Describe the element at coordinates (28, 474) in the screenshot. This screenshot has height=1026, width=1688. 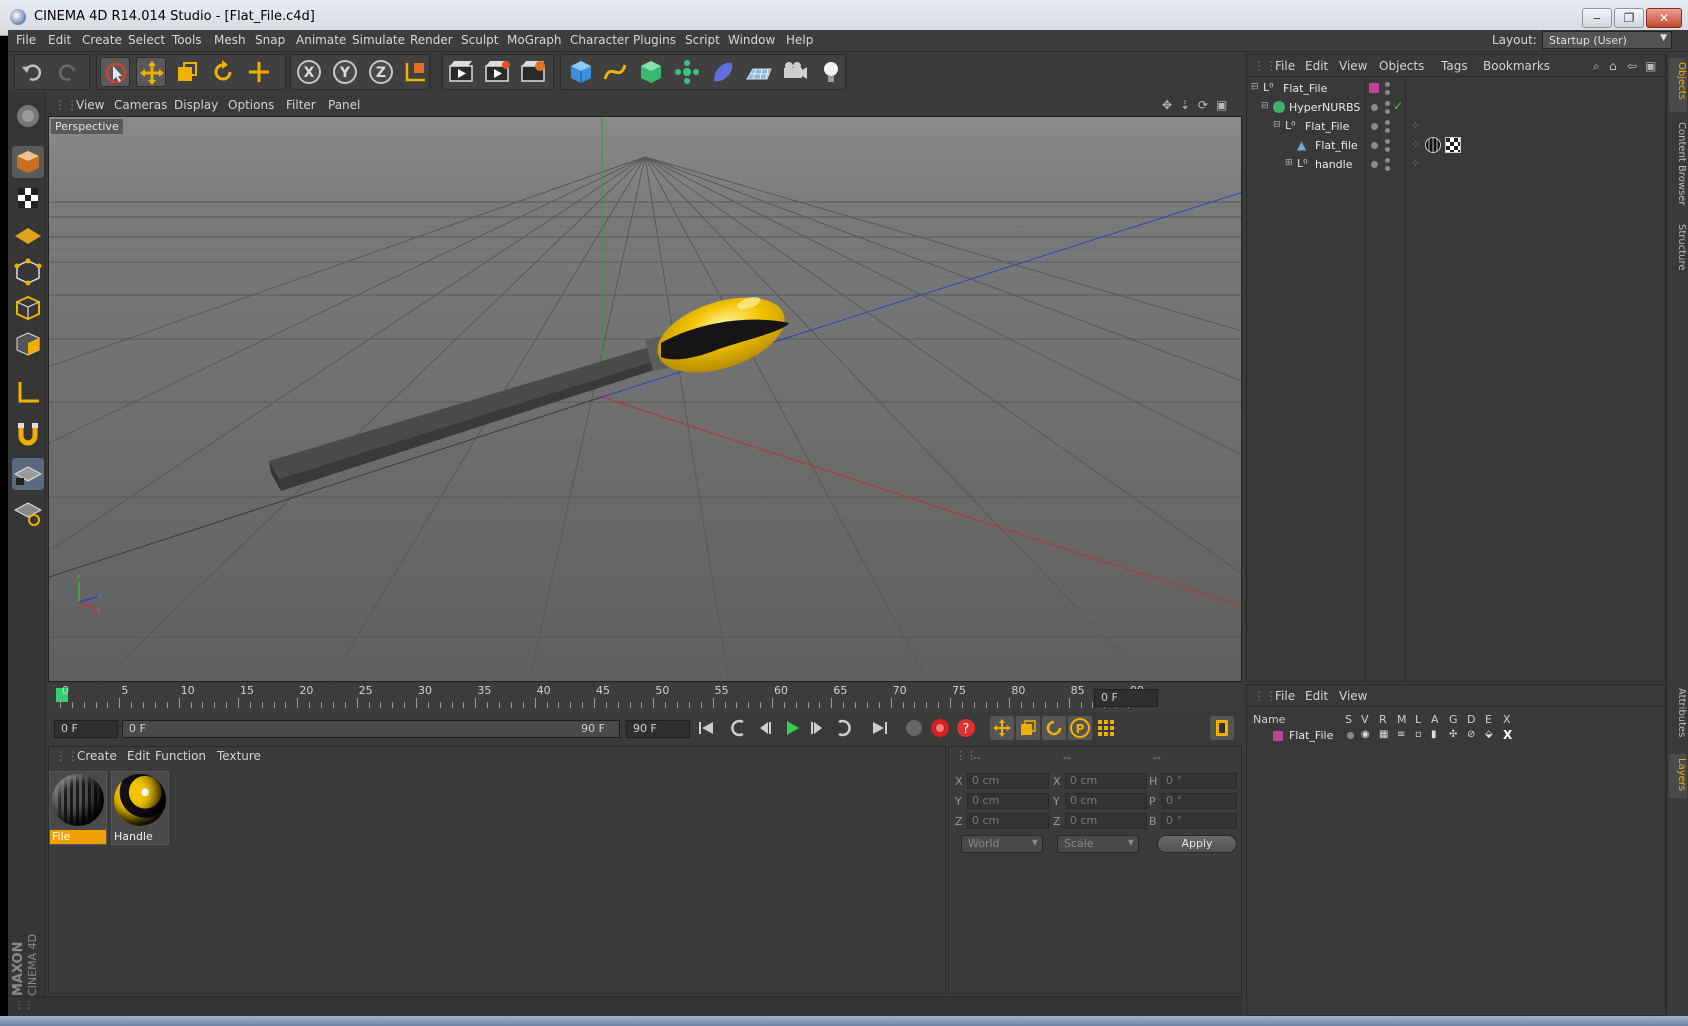
I see `workplane-lock-icon` at that location.